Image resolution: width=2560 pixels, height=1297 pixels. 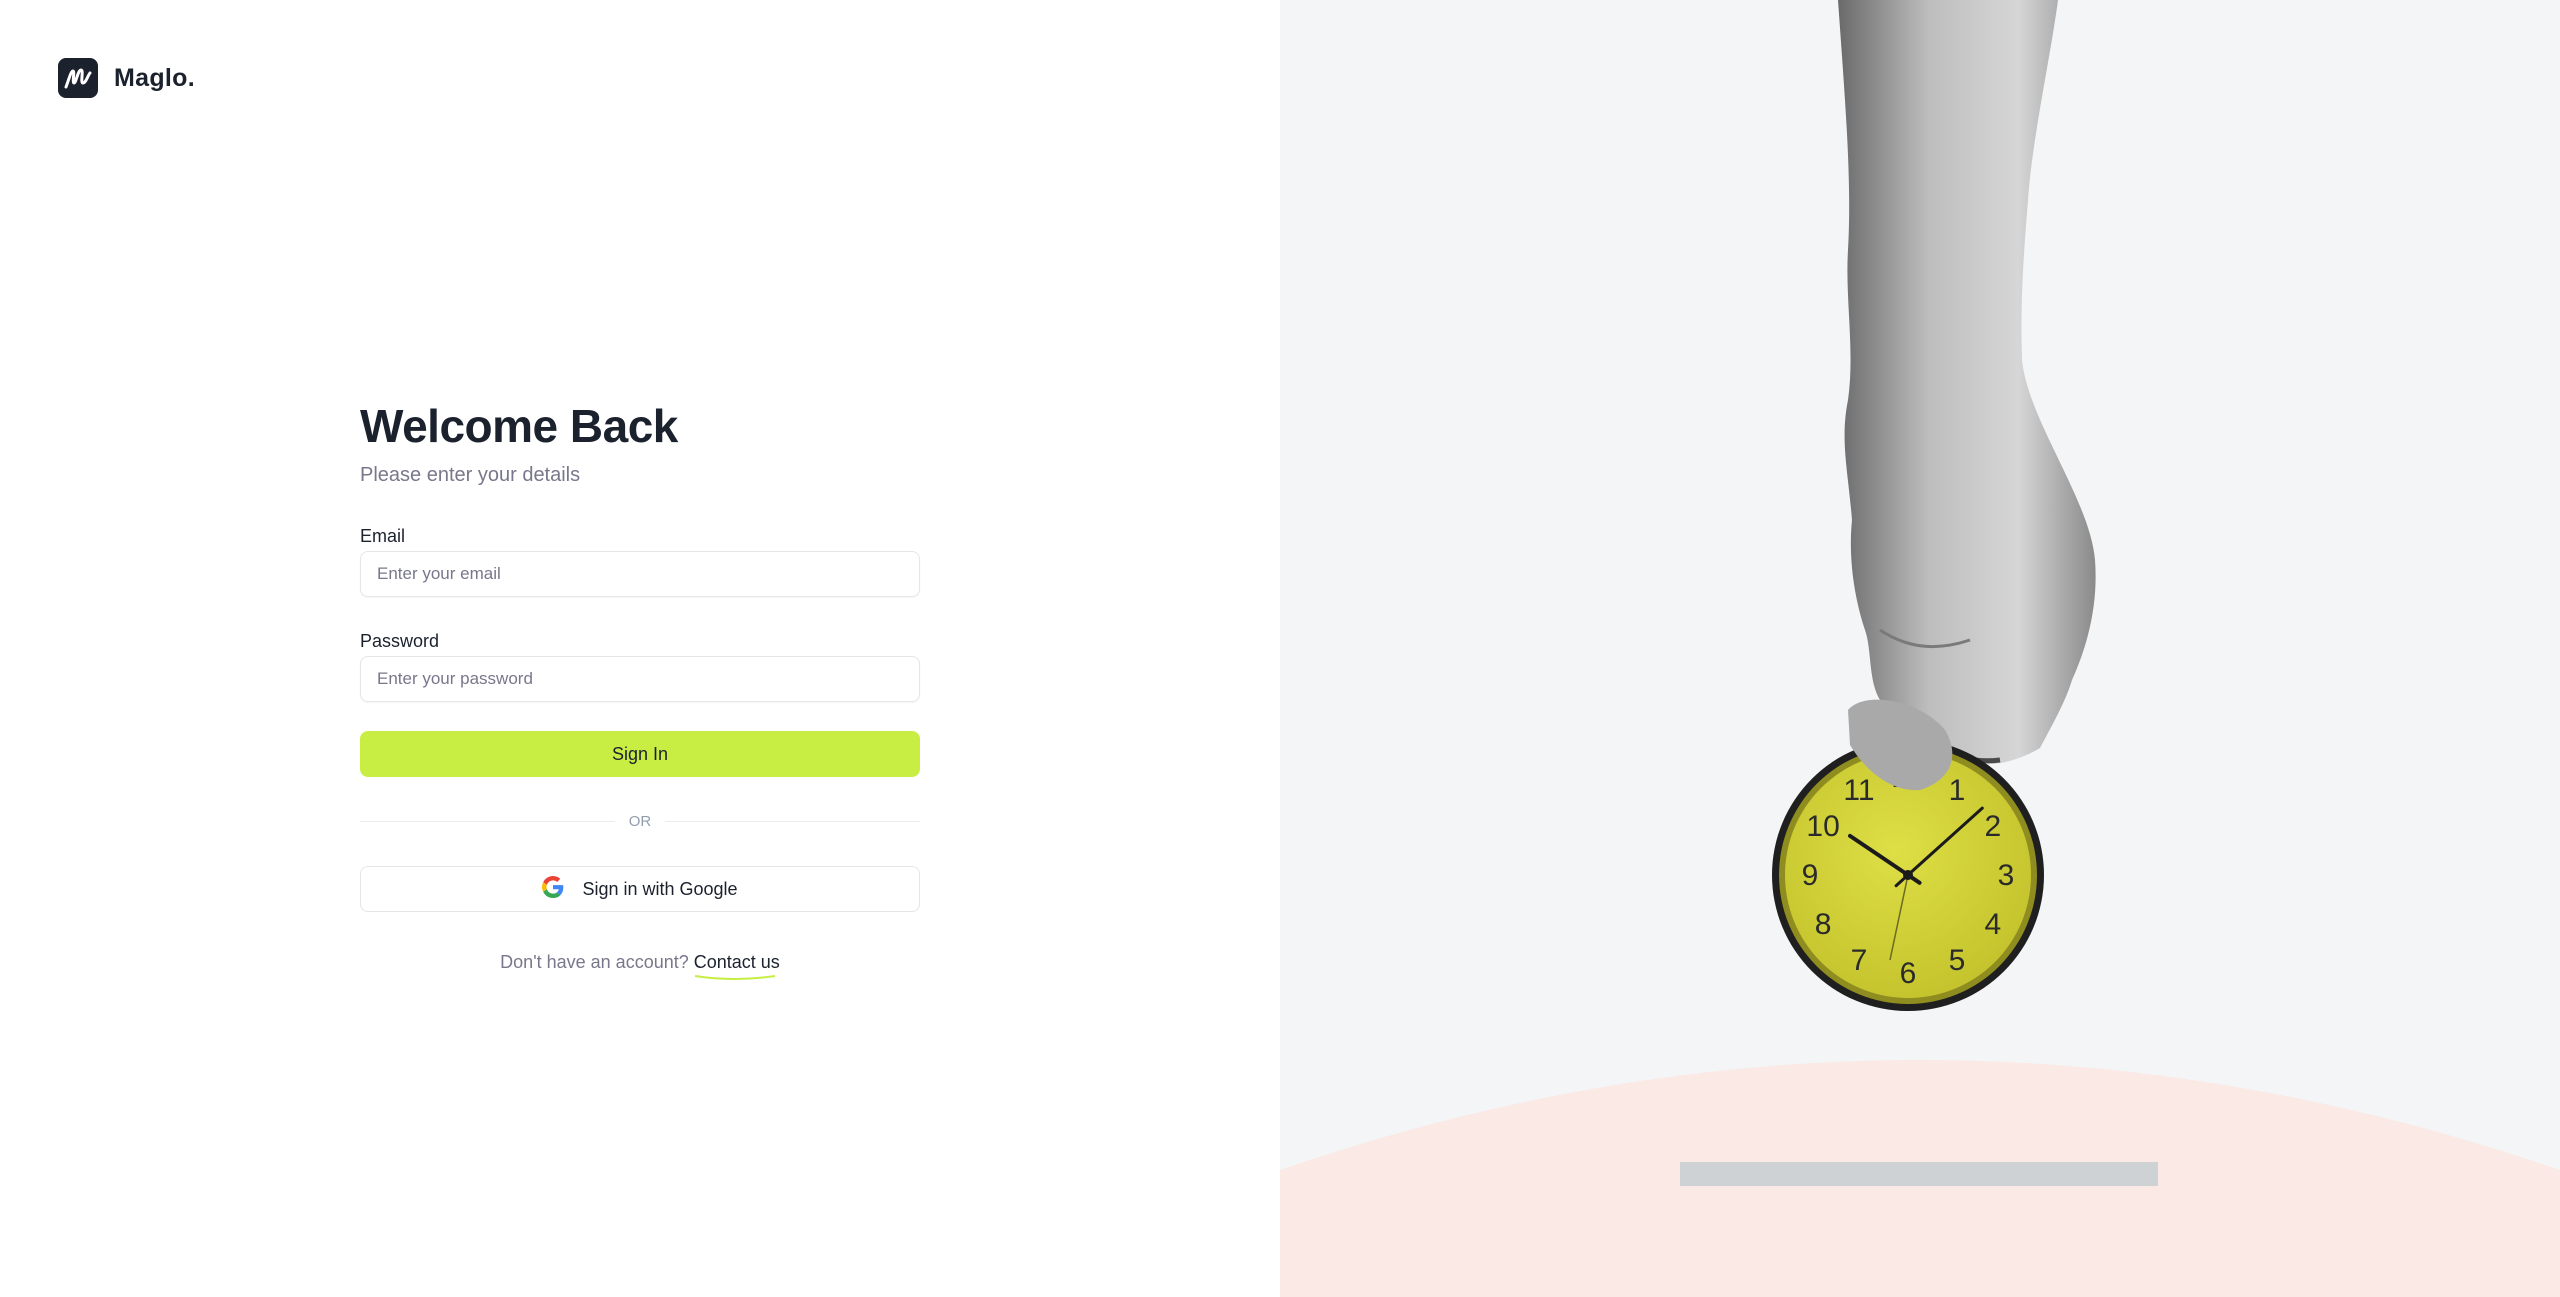 I want to click on link-underline-icon, so click(x=734, y=977).